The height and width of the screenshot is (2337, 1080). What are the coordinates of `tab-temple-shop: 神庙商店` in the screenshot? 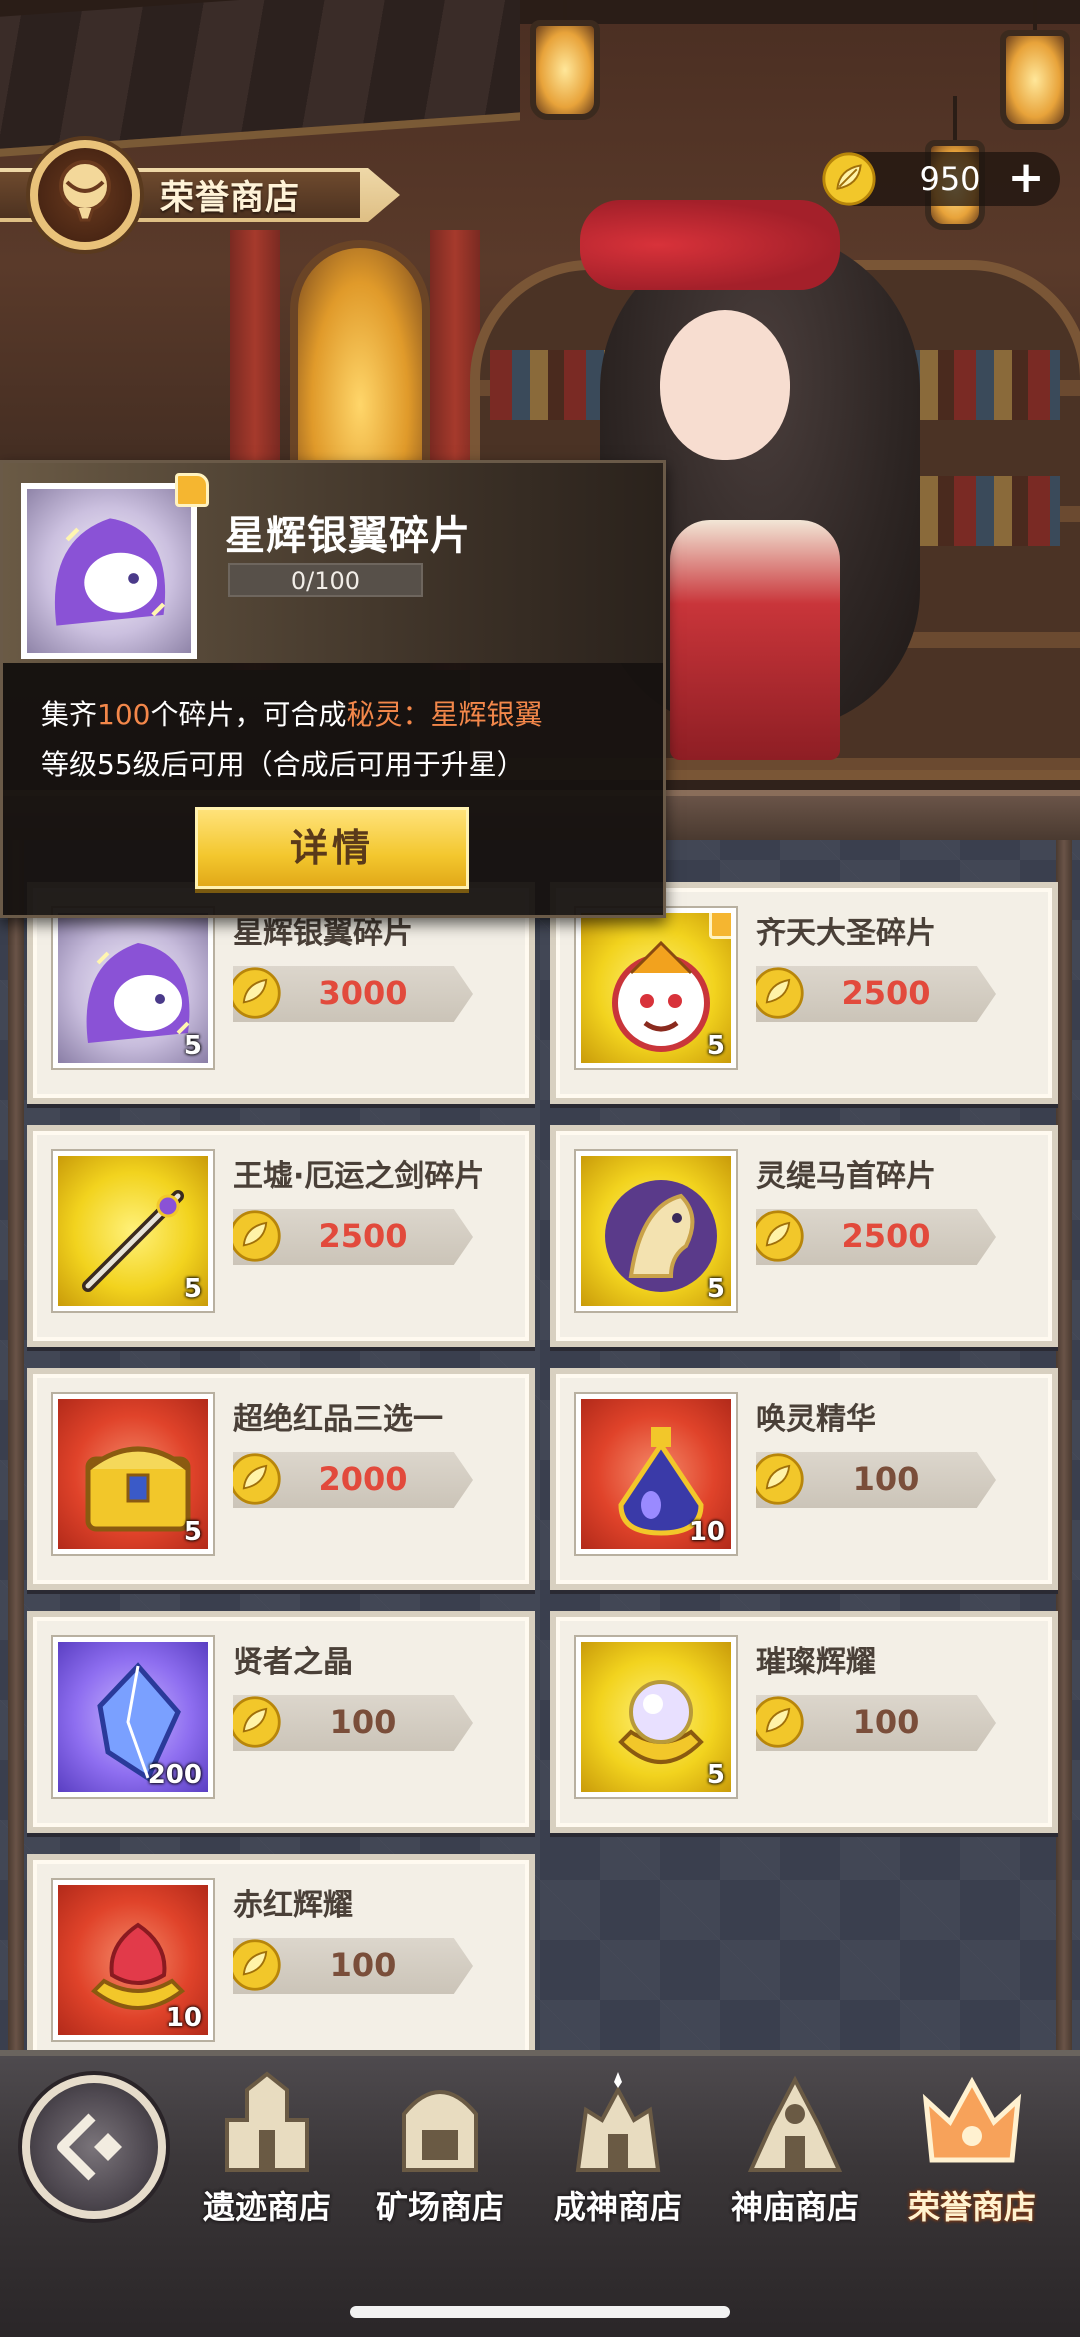 It's located at (795, 2150).